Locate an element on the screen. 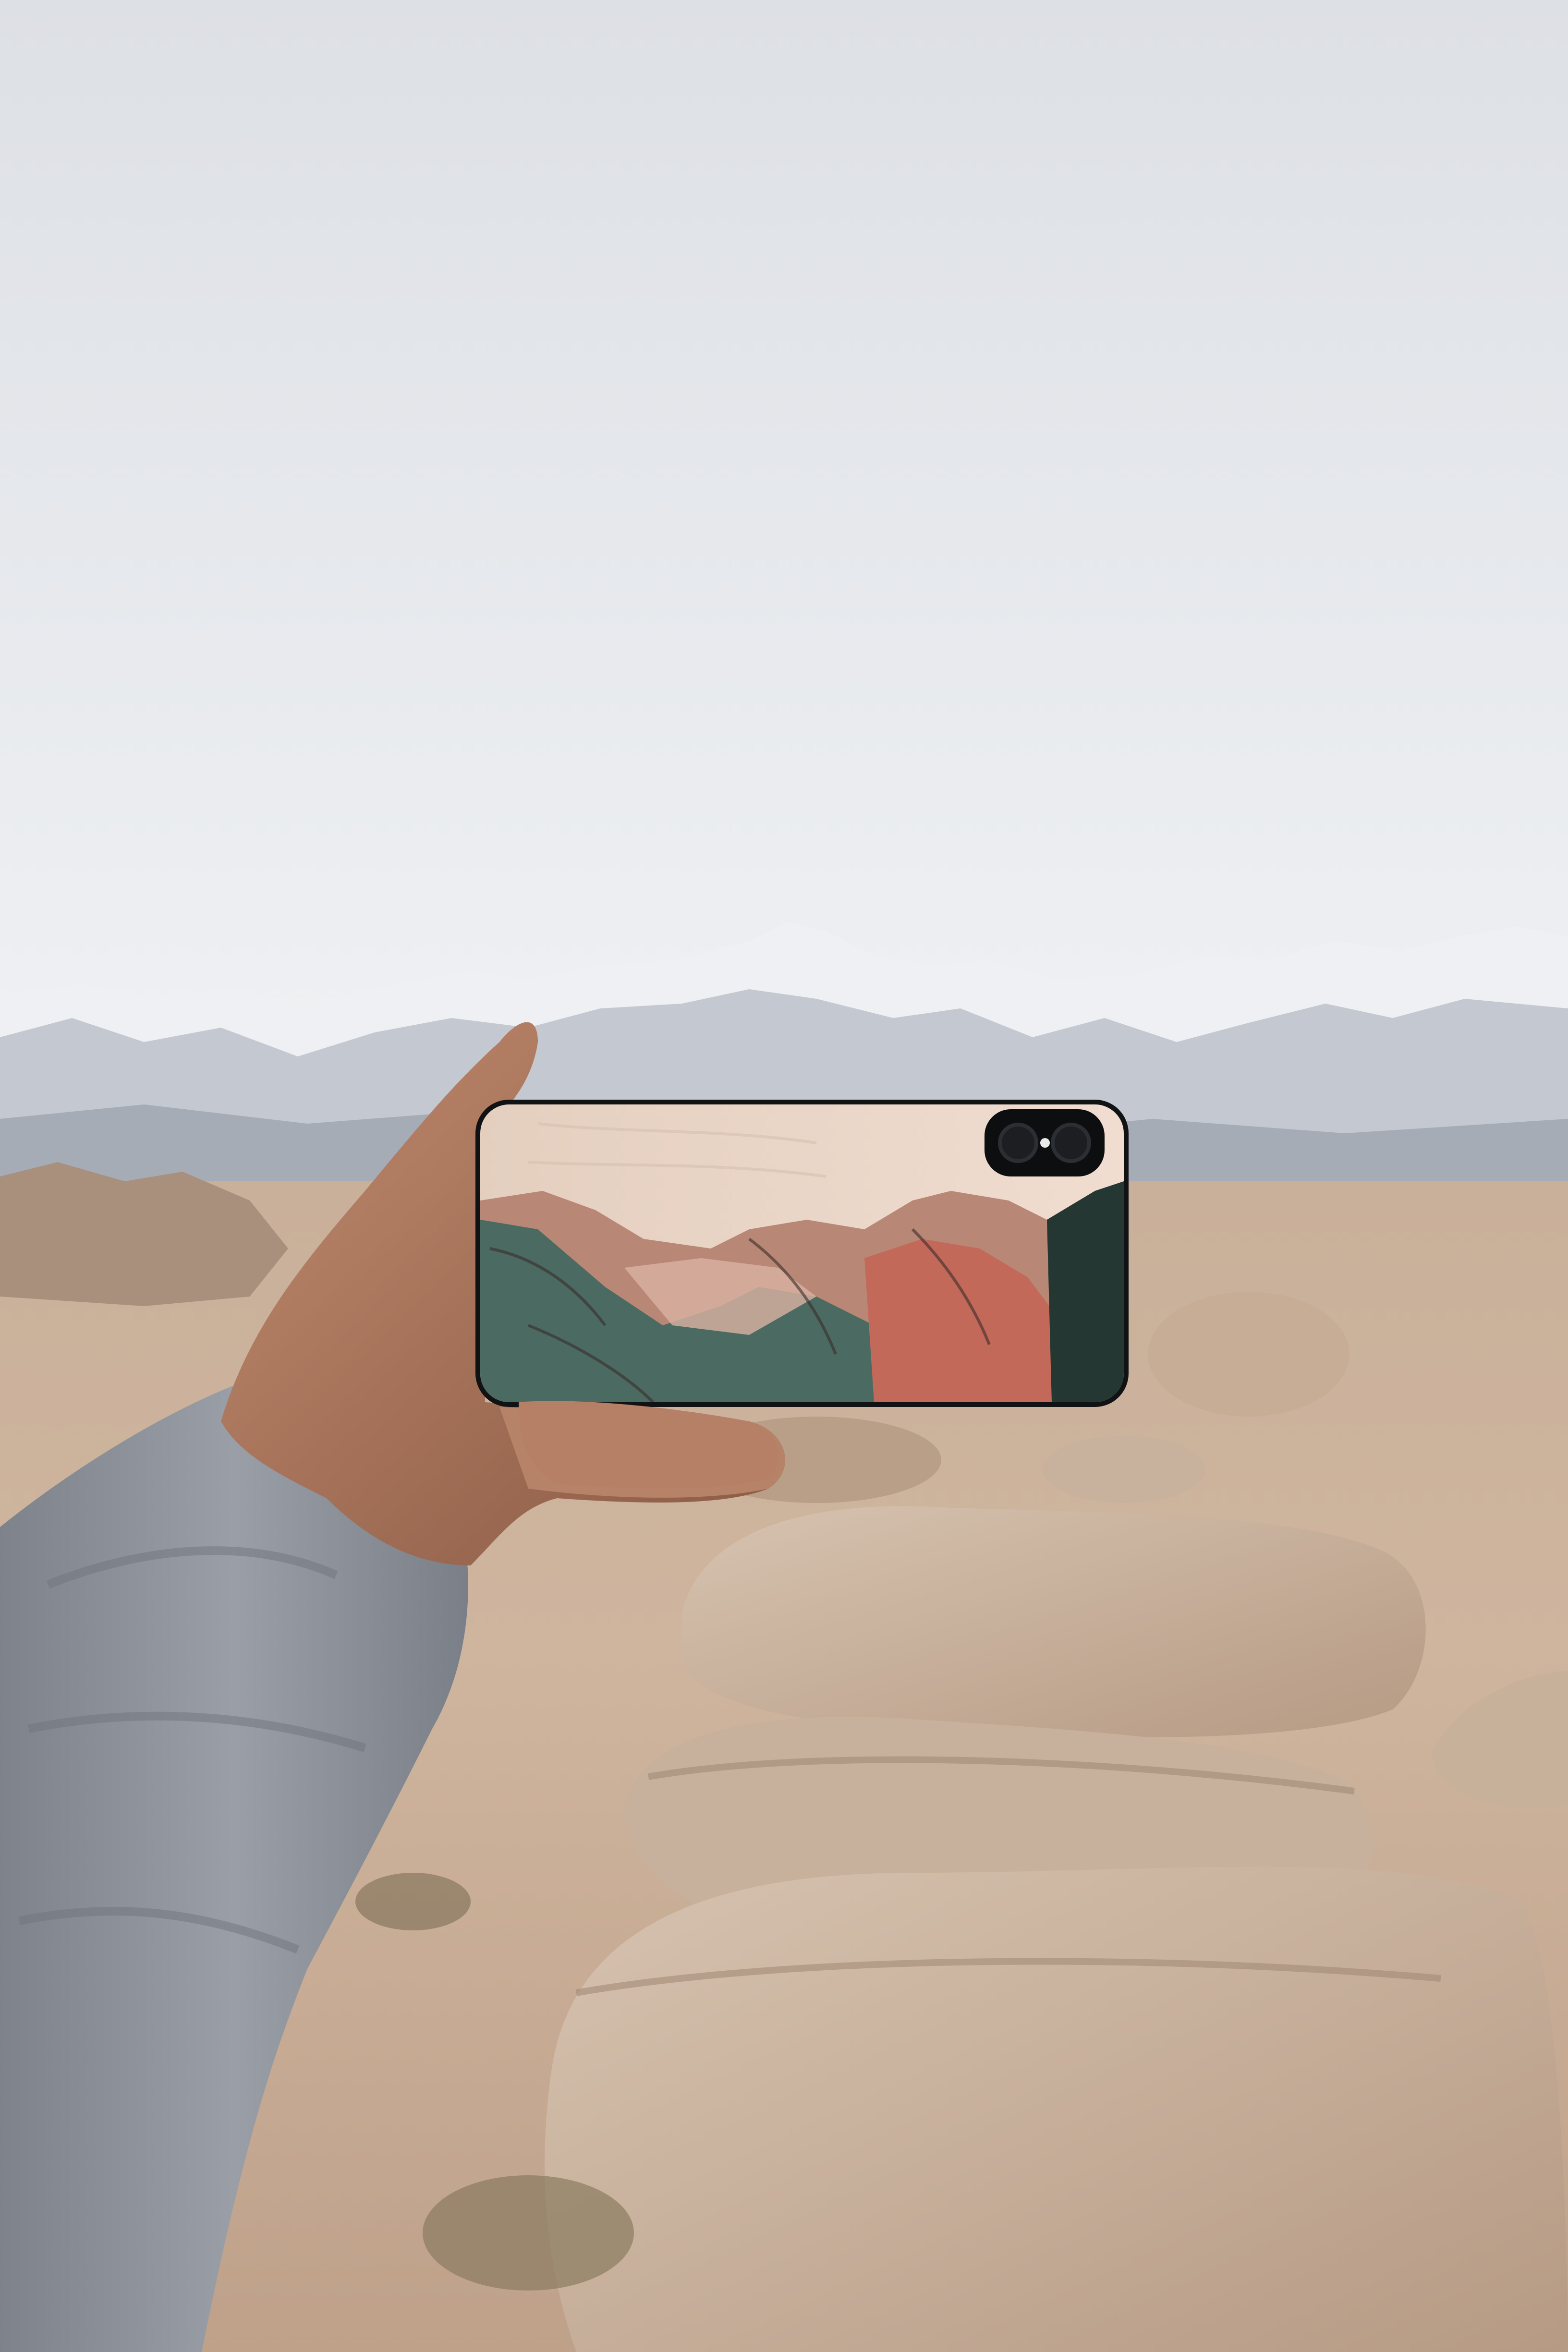 This screenshot has height=2352, width=1568. scrub-brush is located at coordinates (529, 2233).